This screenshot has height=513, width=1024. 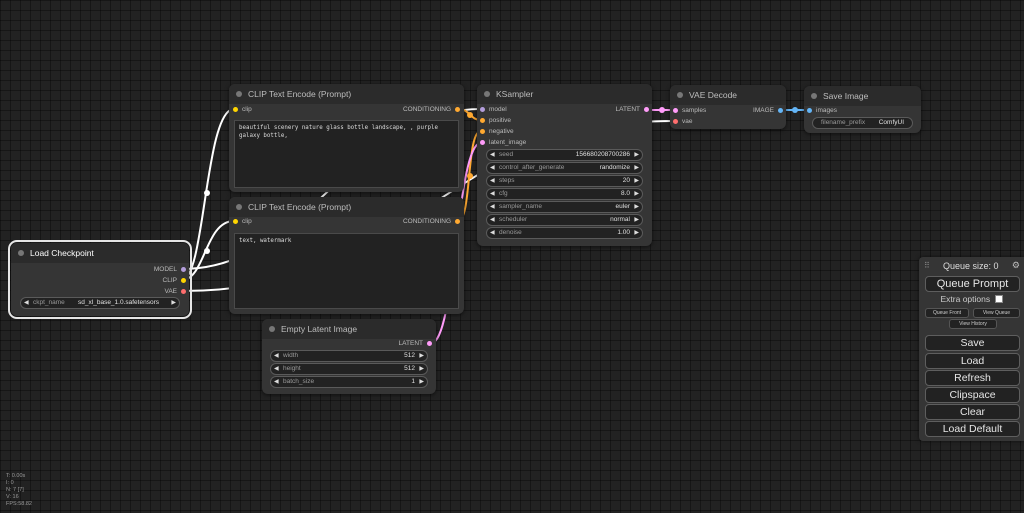 I want to click on widget-sampler-name: ◀ sampler_name euler ▶, so click(x=564, y=207).